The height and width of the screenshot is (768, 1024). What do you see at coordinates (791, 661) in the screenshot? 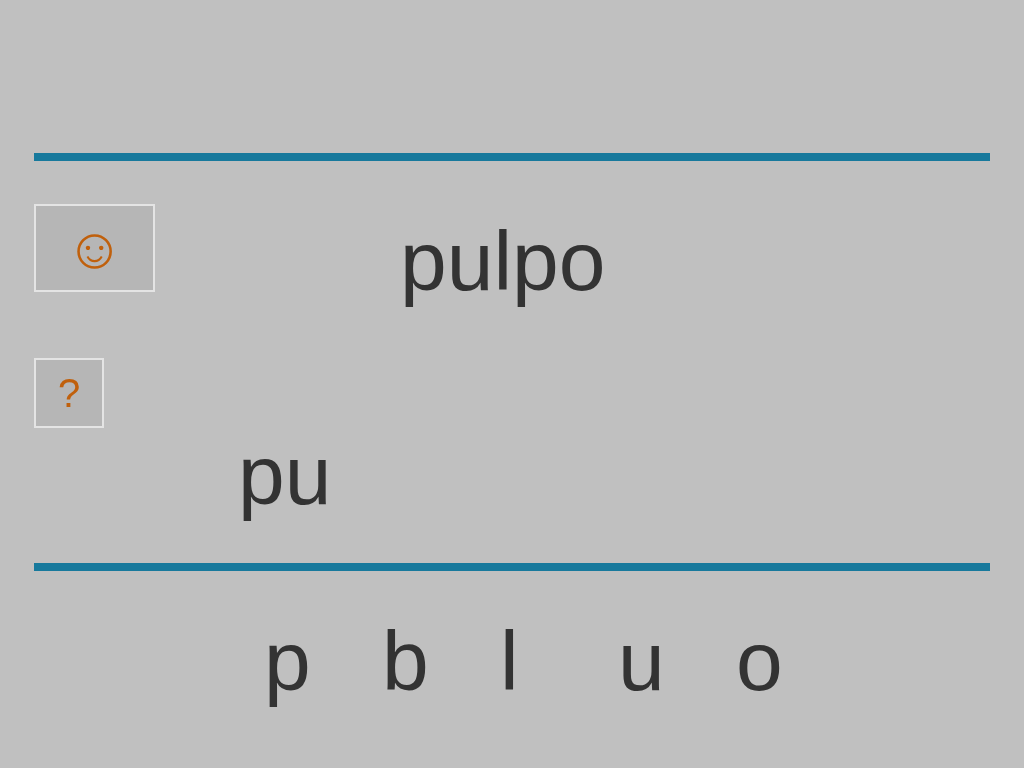
I see `letter-tile: o` at bounding box center [791, 661].